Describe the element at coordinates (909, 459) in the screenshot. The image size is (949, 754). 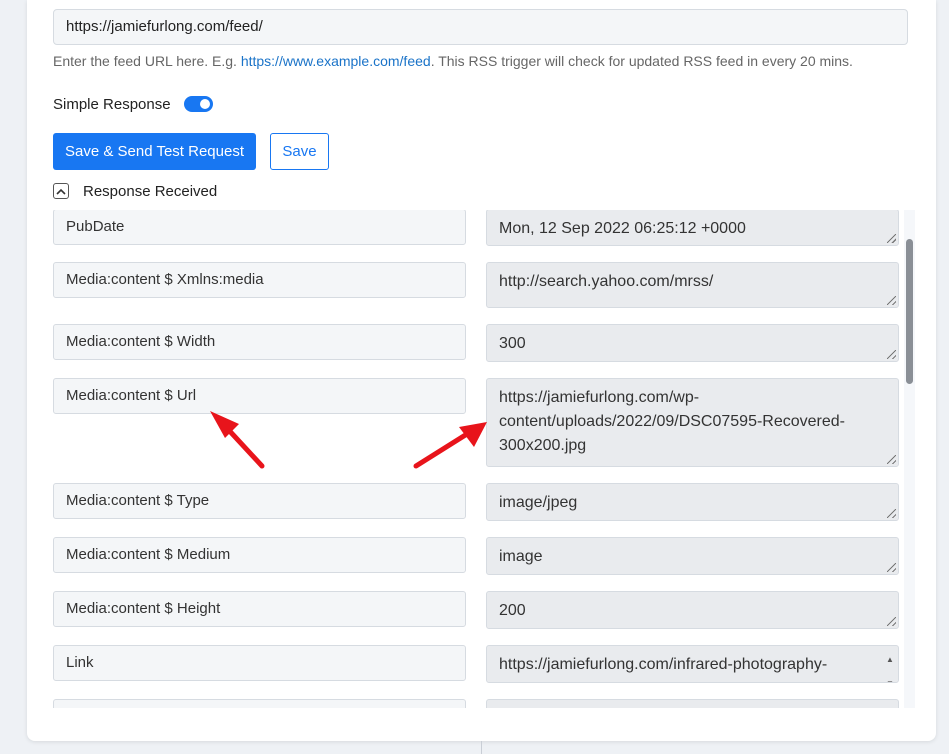
I see `response-scrollbar` at that location.